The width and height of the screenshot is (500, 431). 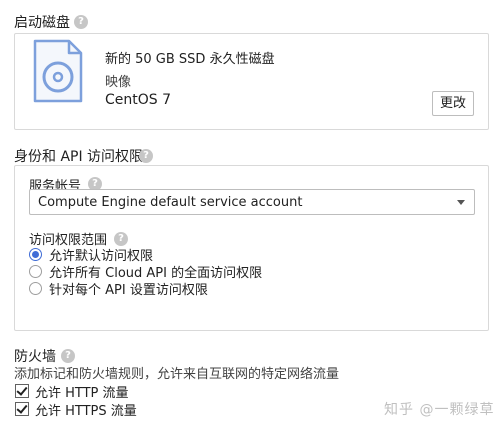 I want to click on checkbox-https-label: 允许 HTTPS 流量, so click(x=86, y=411).